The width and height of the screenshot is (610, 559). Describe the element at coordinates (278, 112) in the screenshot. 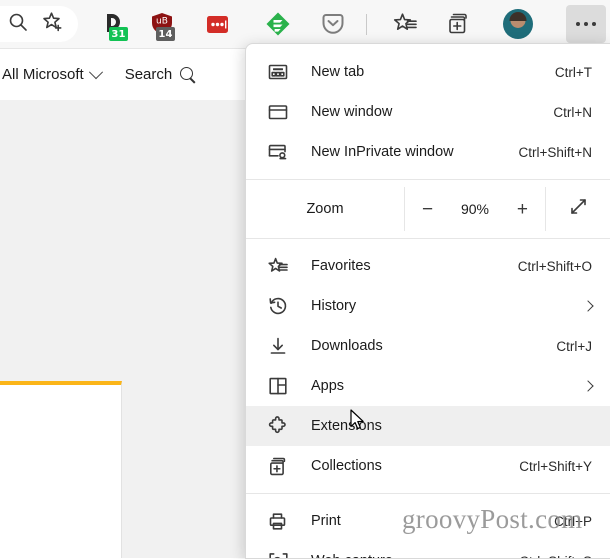

I see `new-window-icon` at that location.